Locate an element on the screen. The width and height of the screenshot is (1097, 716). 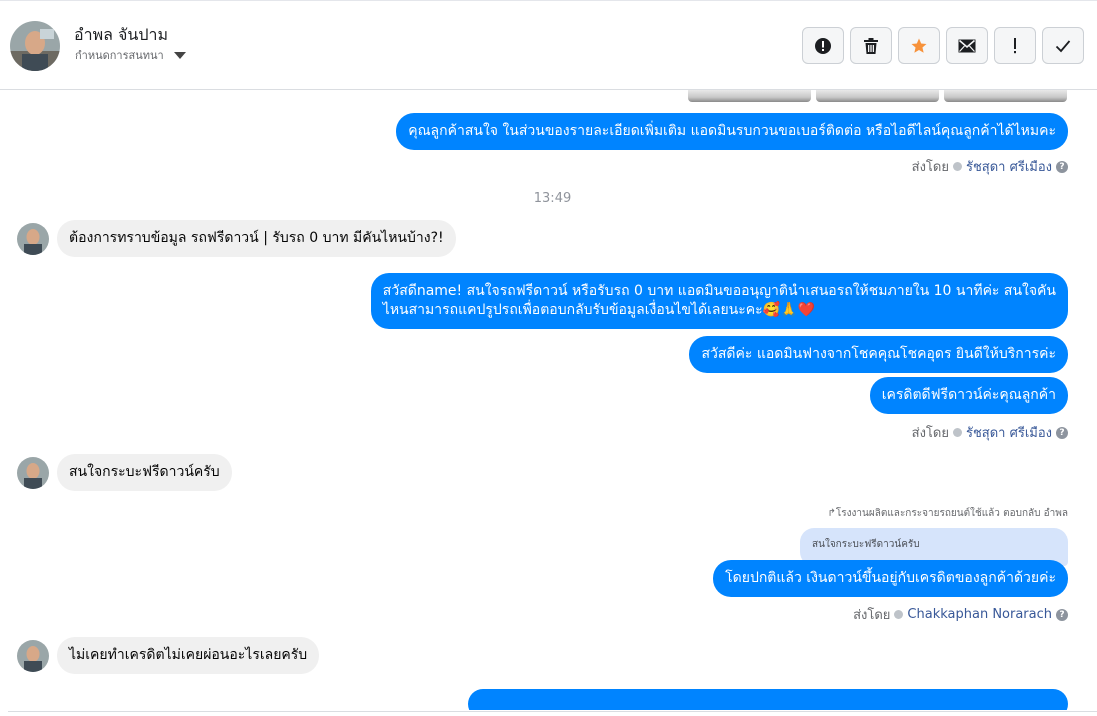
alert-button is located at coordinates (823, 45).